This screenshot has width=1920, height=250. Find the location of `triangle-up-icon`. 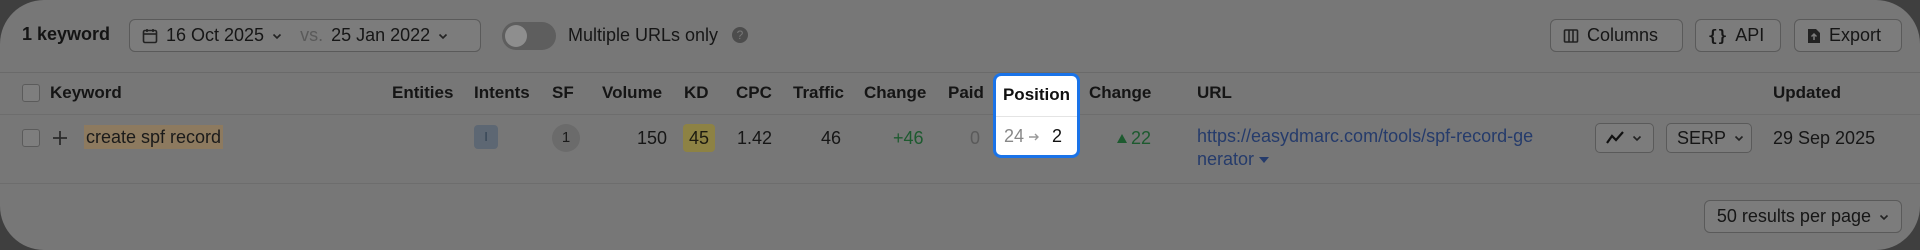

triangle-up-icon is located at coordinates (1122, 138).